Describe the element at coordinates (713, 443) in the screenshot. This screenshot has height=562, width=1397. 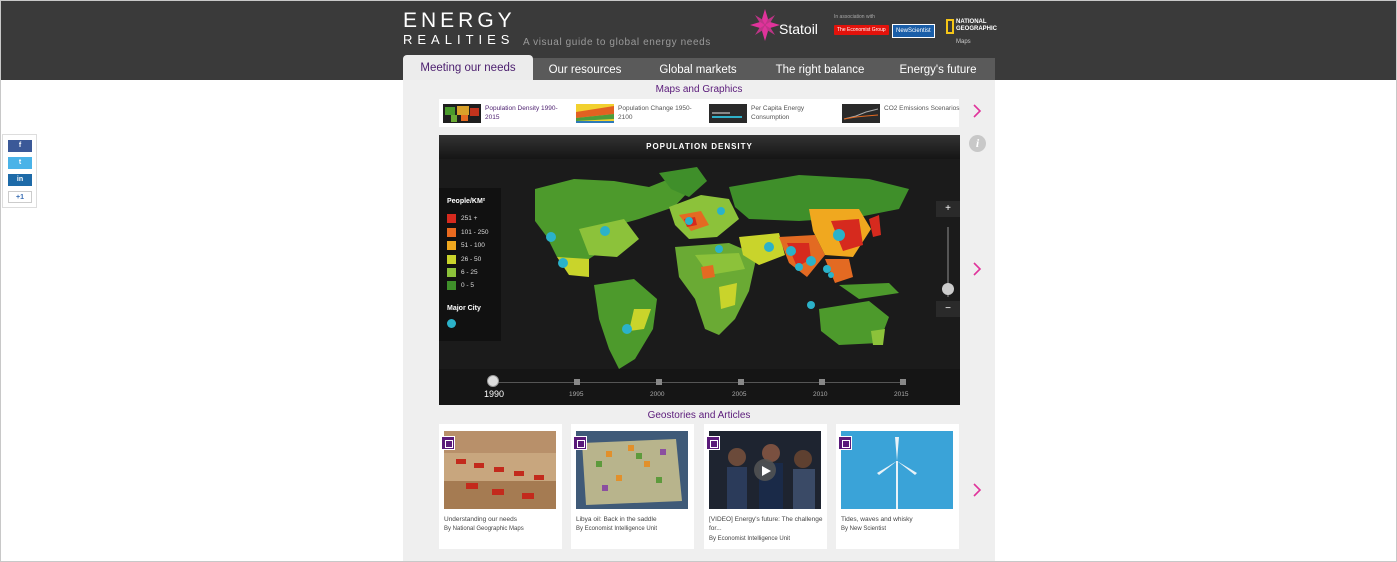
I see `video-badge-icon` at that location.